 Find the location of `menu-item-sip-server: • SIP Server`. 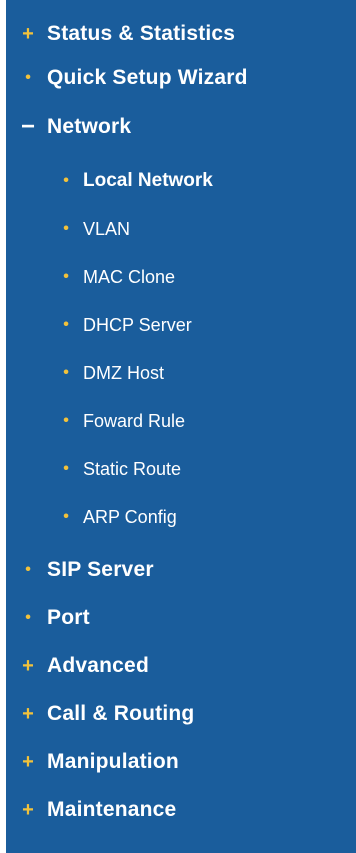

menu-item-sip-server: • SIP Server is located at coordinates (181, 570).